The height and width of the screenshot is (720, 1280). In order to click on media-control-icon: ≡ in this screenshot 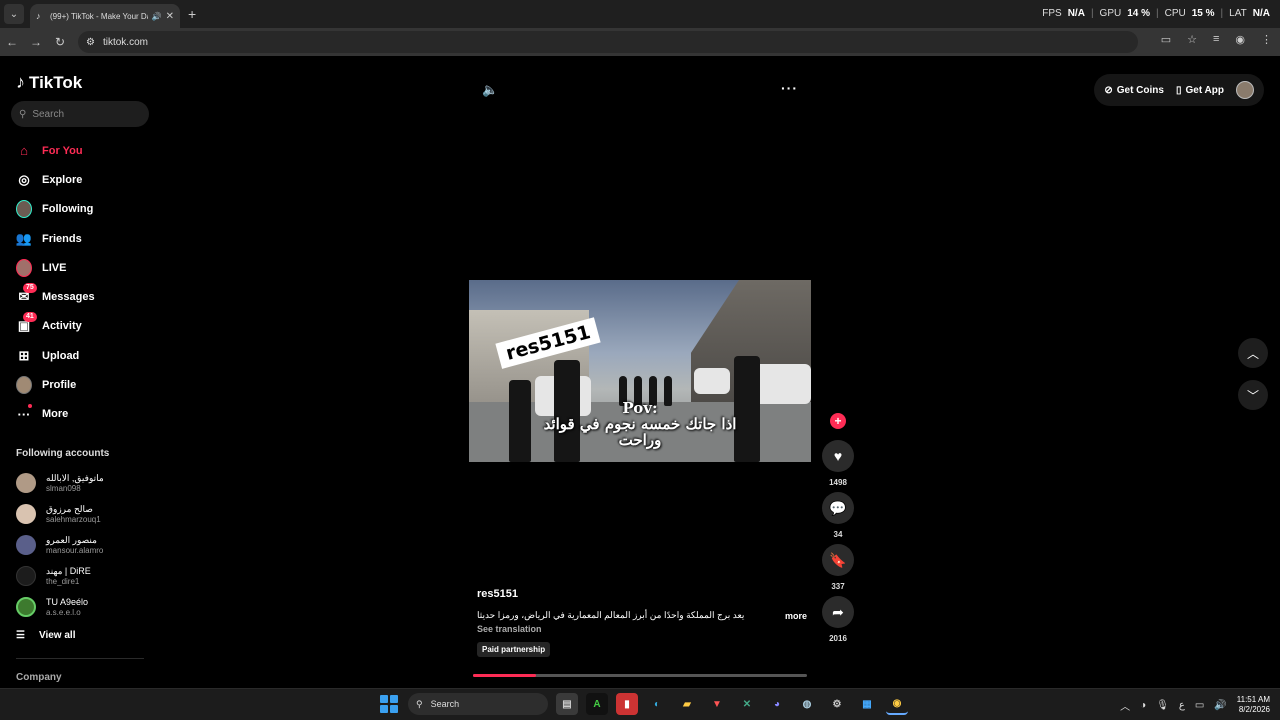, I will do `click(1216, 39)`.